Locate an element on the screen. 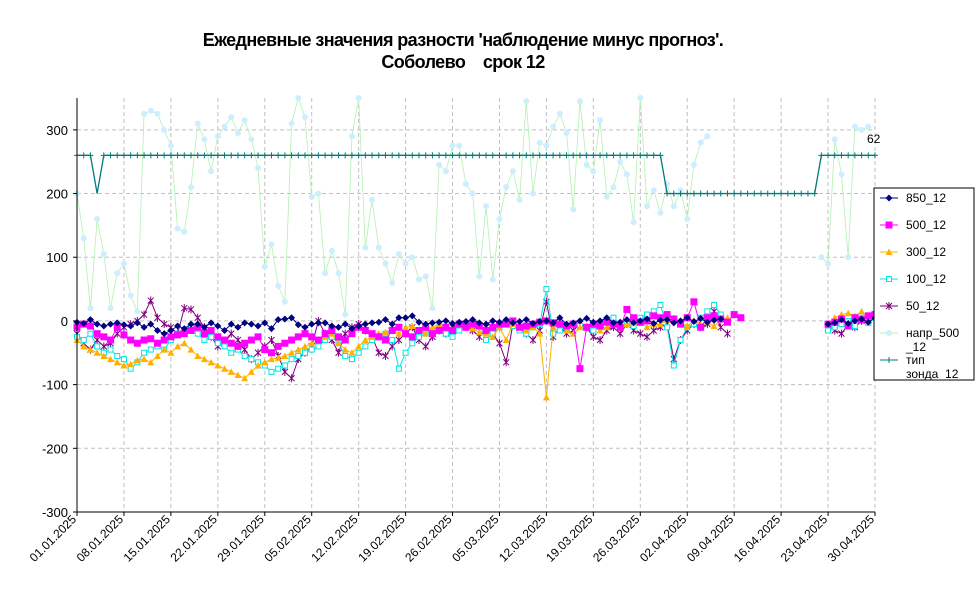  x-tick-label: 05.02.2025 is located at coordinates (287, 538).